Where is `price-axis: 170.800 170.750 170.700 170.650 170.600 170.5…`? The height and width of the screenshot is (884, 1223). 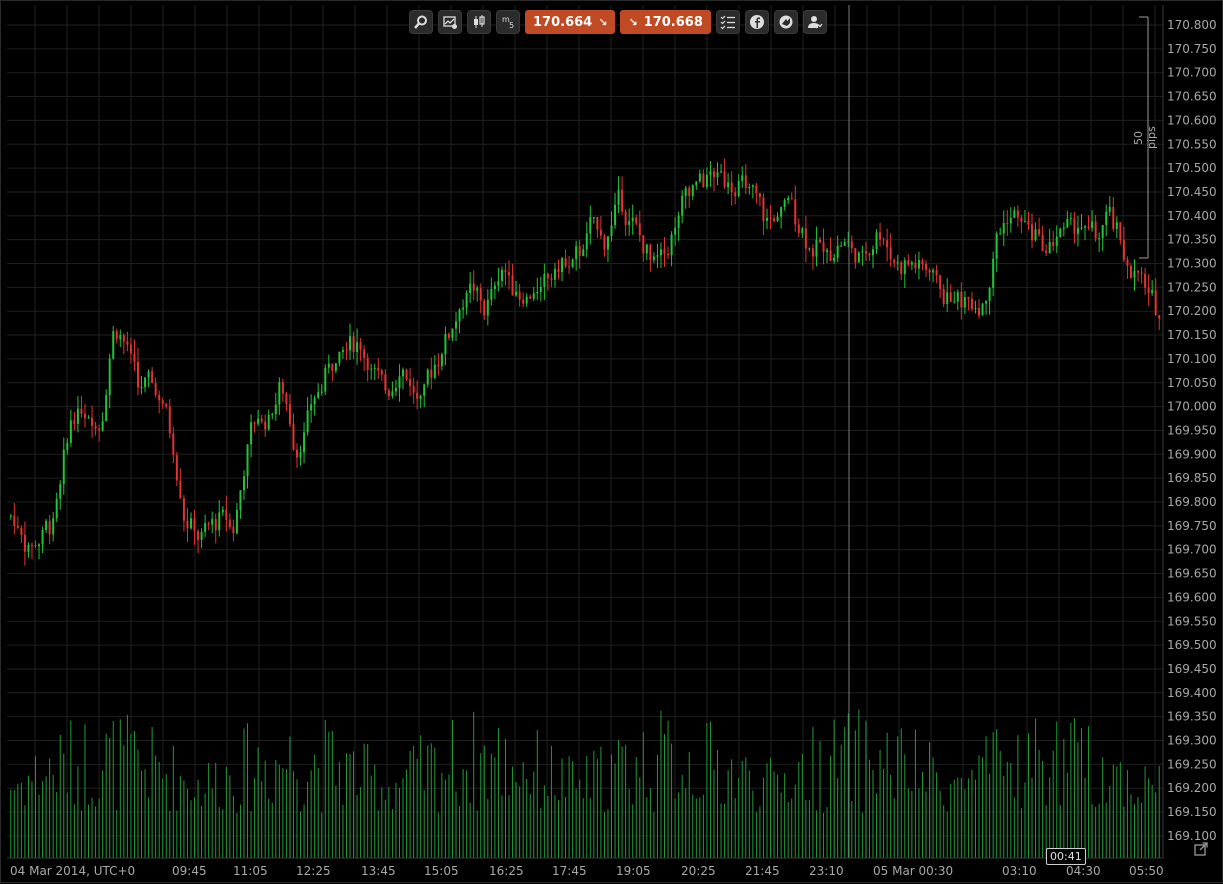 price-axis: 170.800 170.750 170.700 170.650 170.600 170.5… is located at coordinates (1189, 431).